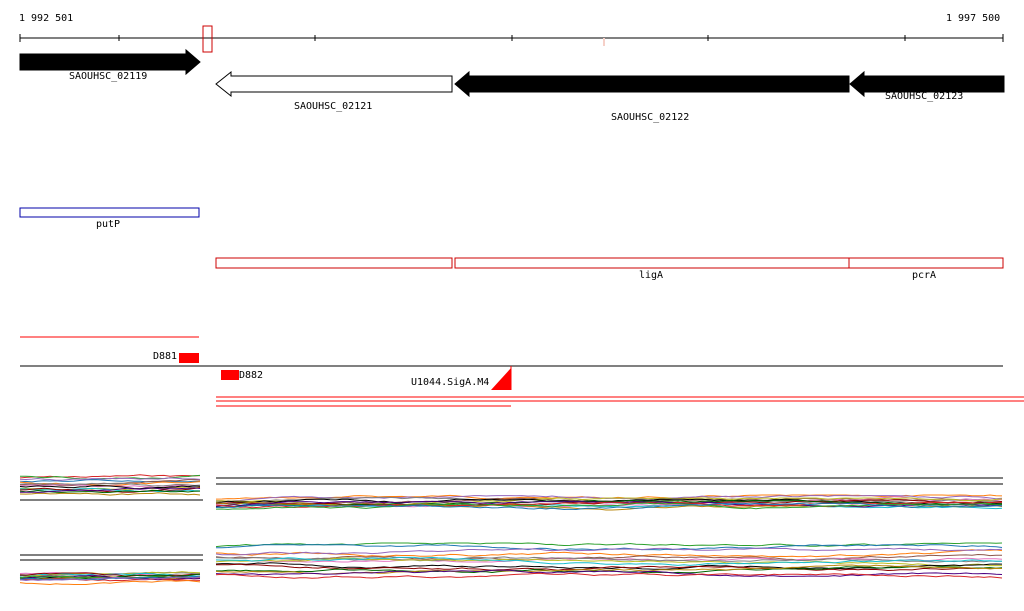 This screenshot has height=611, width=1024. I want to click on annotation-box-putp, so click(109, 212).